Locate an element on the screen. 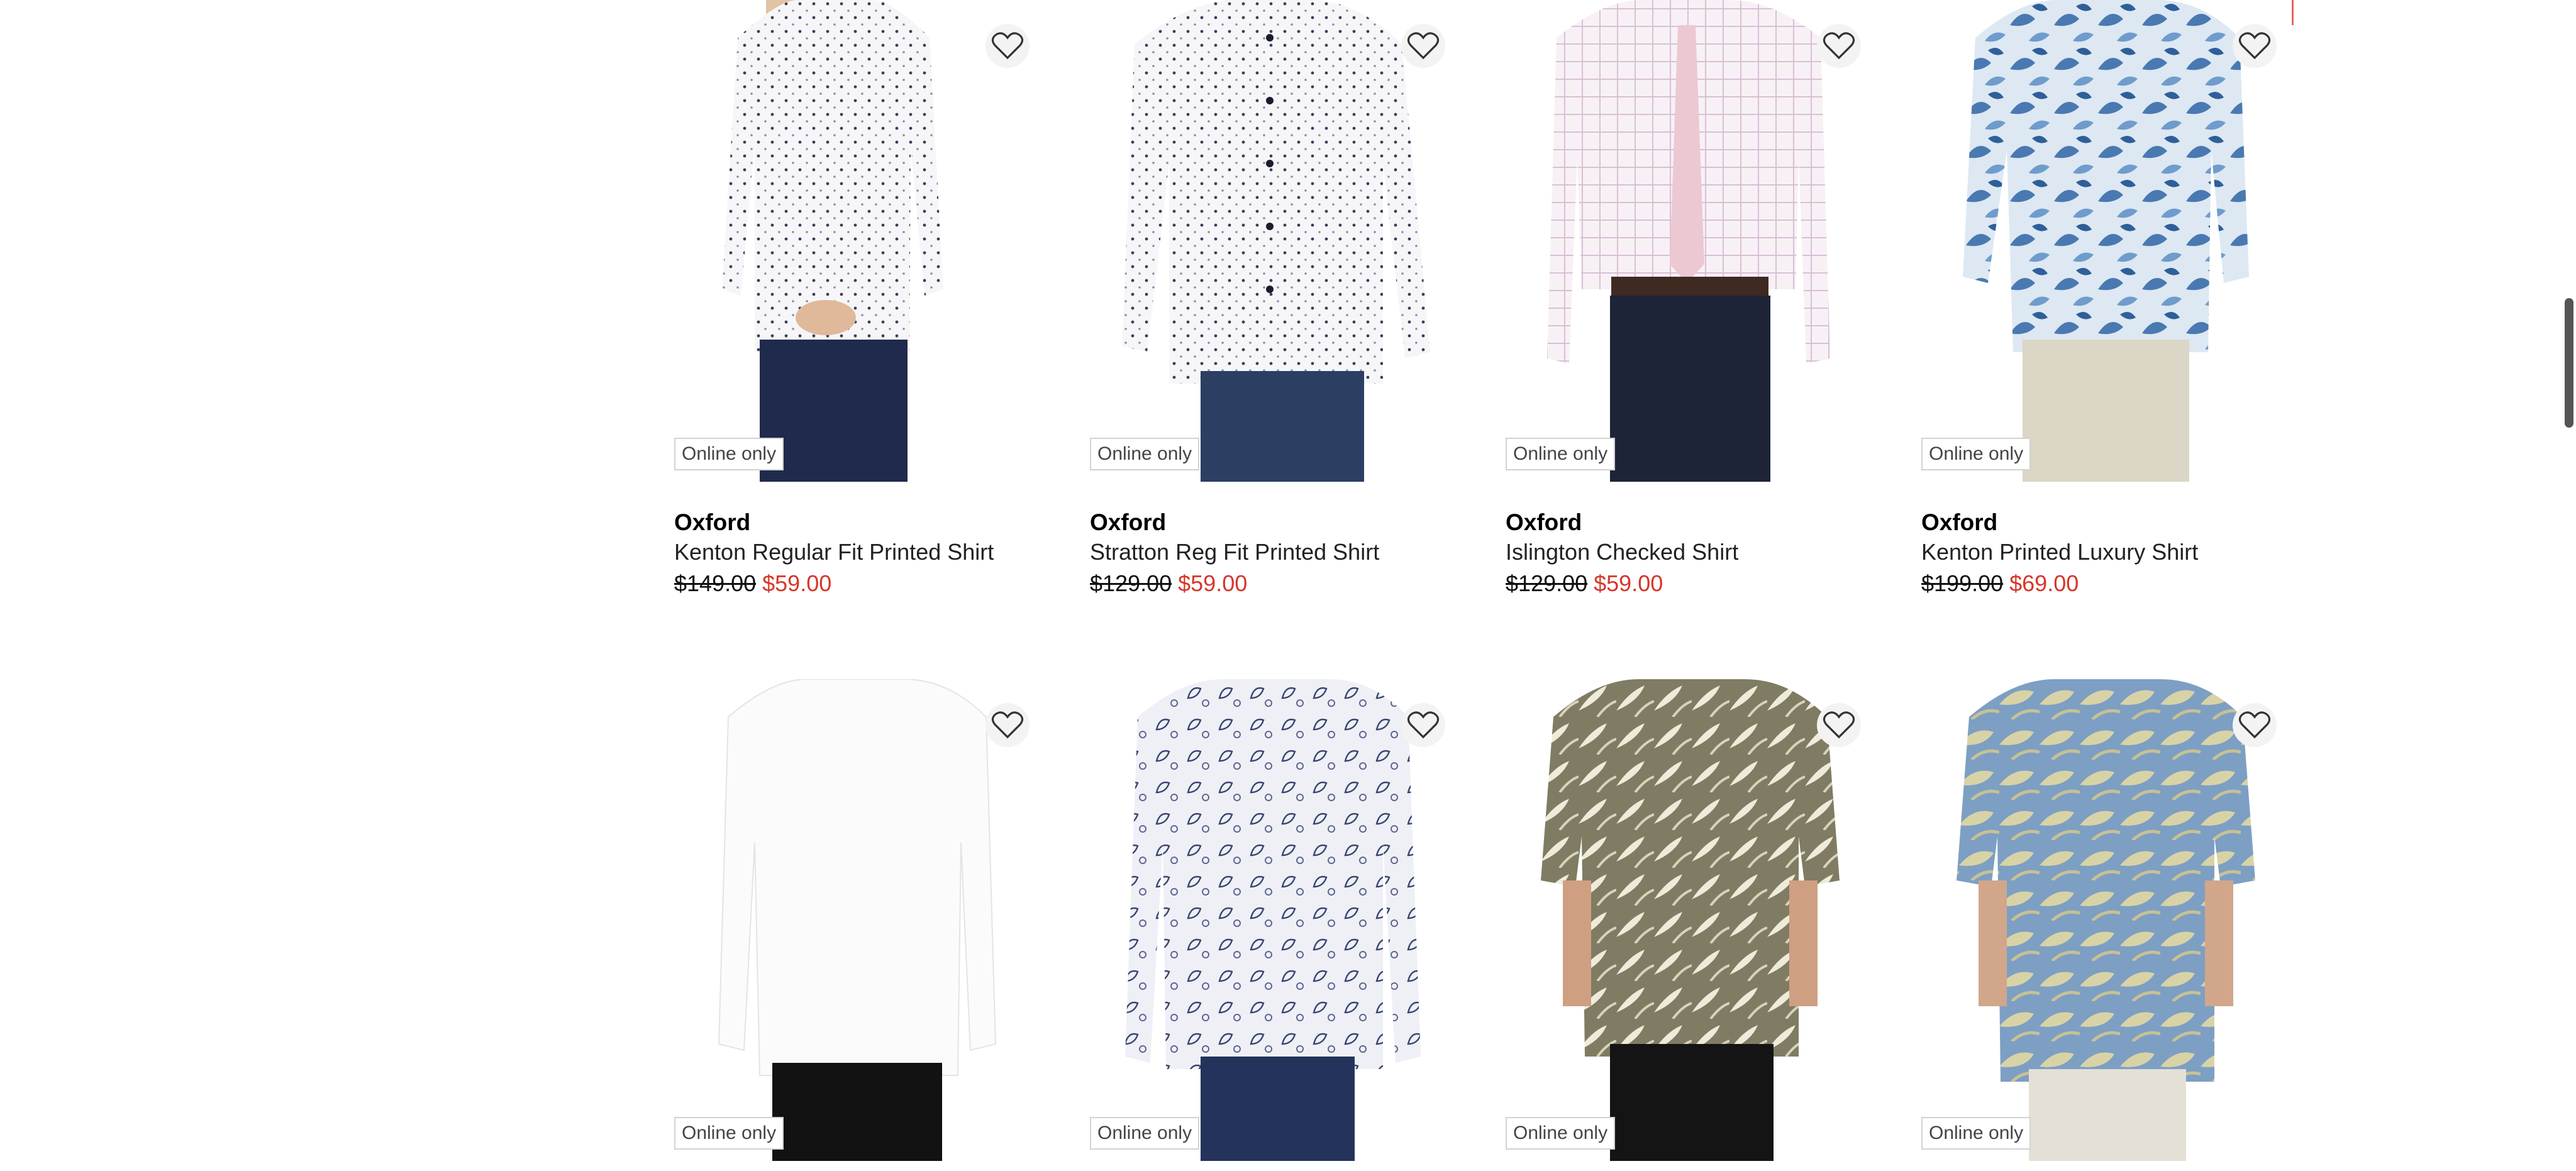 Image resolution: width=2576 pixels, height=1171 pixels. product-name: Kenton Printed Luxury Shirt is located at coordinates (2059, 552).